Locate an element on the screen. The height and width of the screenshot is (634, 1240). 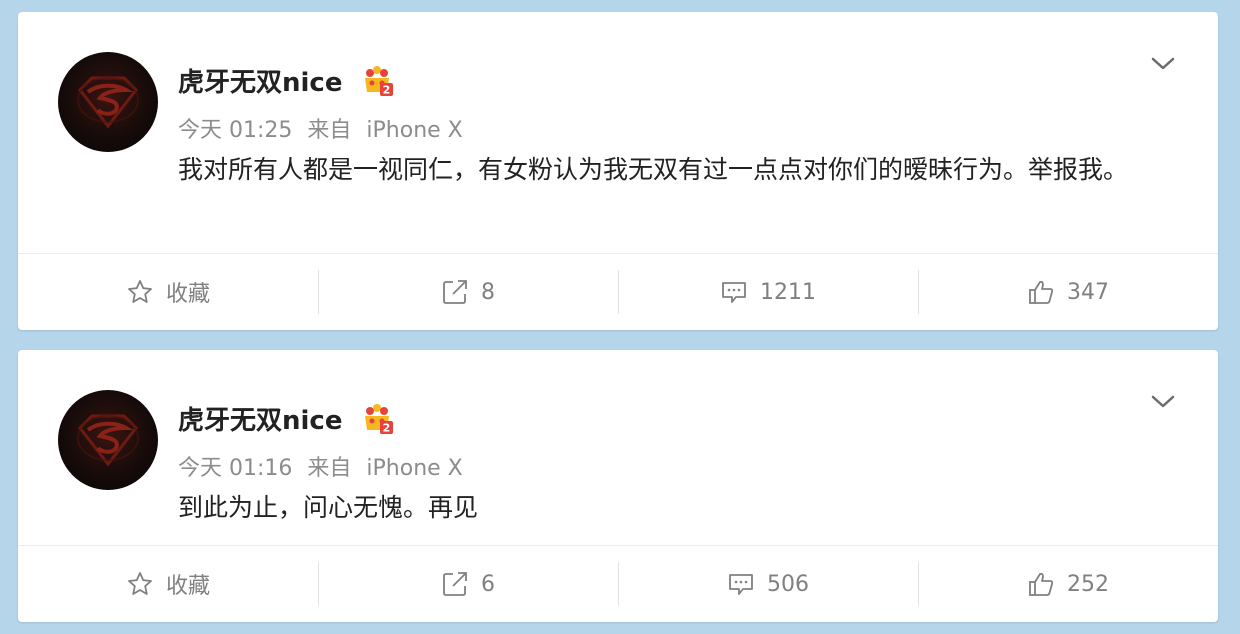
post-meta: 今天 01:25 来自 iPhone X is located at coordinates (320, 128).